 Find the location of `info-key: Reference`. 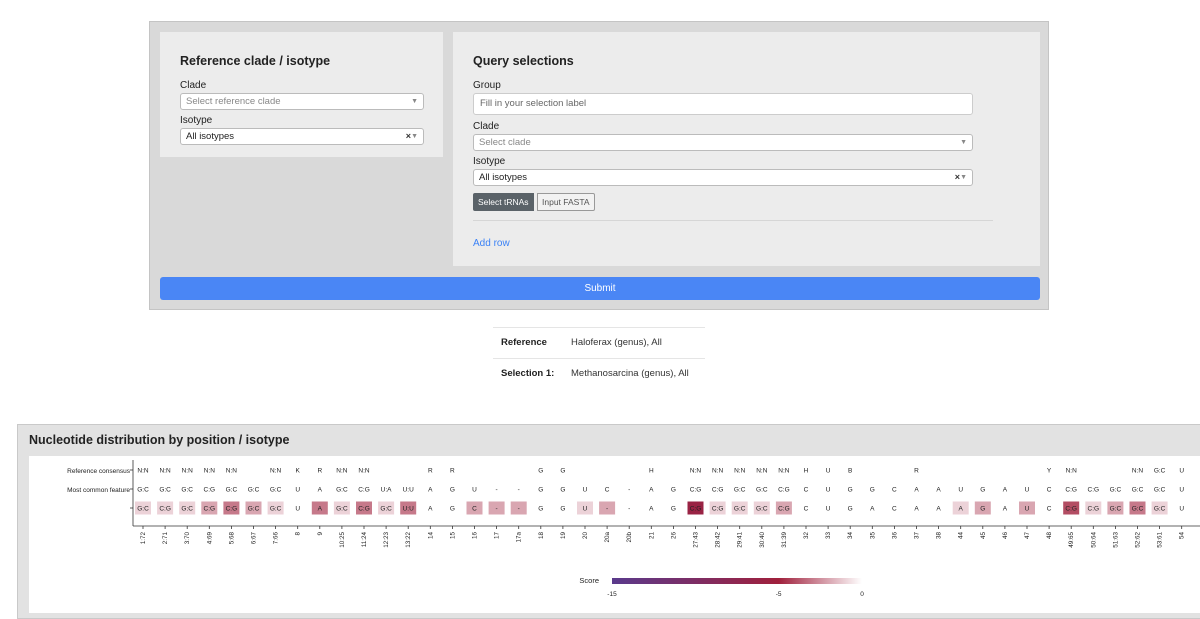

info-key: Reference is located at coordinates (524, 342).